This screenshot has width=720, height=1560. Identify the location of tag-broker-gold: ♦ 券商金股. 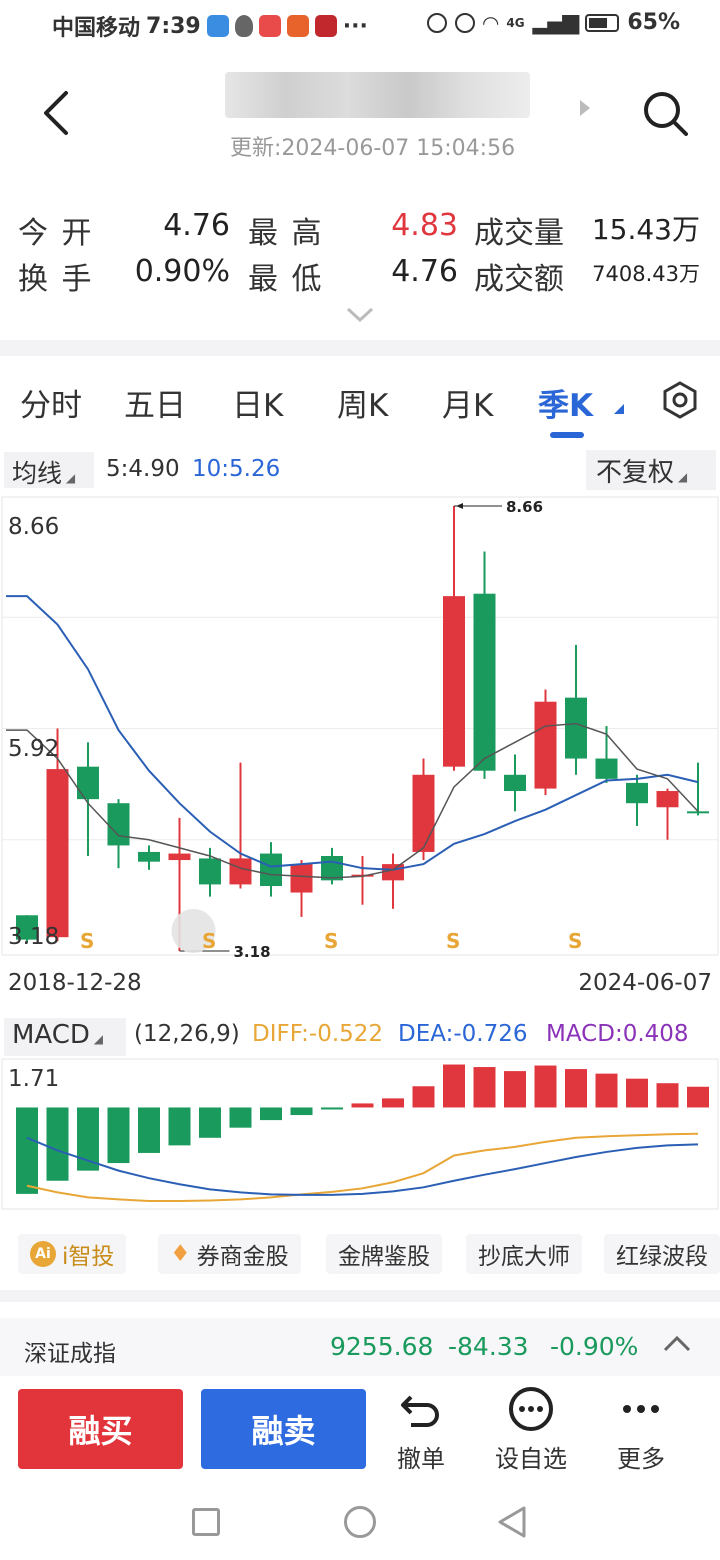
(229, 1254).